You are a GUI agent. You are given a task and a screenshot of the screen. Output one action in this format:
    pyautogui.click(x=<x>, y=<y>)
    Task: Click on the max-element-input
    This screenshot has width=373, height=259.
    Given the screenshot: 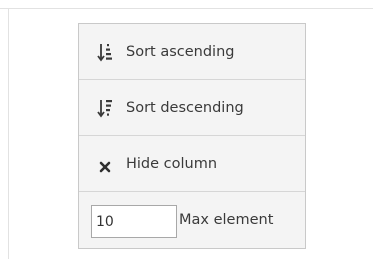 What is the action you would take?
    pyautogui.click(x=134, y=221)
    